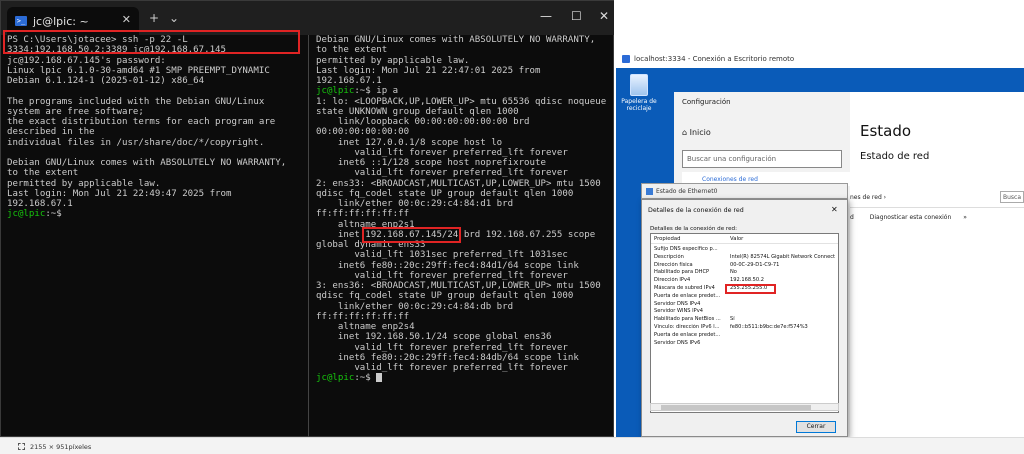  Describe the element at coordinates (379, 378) in the screenshot. I see `text-cursor` at that location.